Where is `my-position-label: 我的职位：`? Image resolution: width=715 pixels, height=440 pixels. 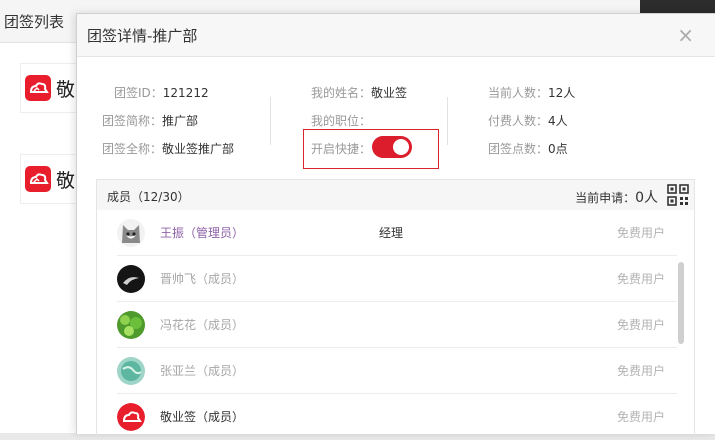 my-position-label: 我的职位： is located at coordinates (341, 121).